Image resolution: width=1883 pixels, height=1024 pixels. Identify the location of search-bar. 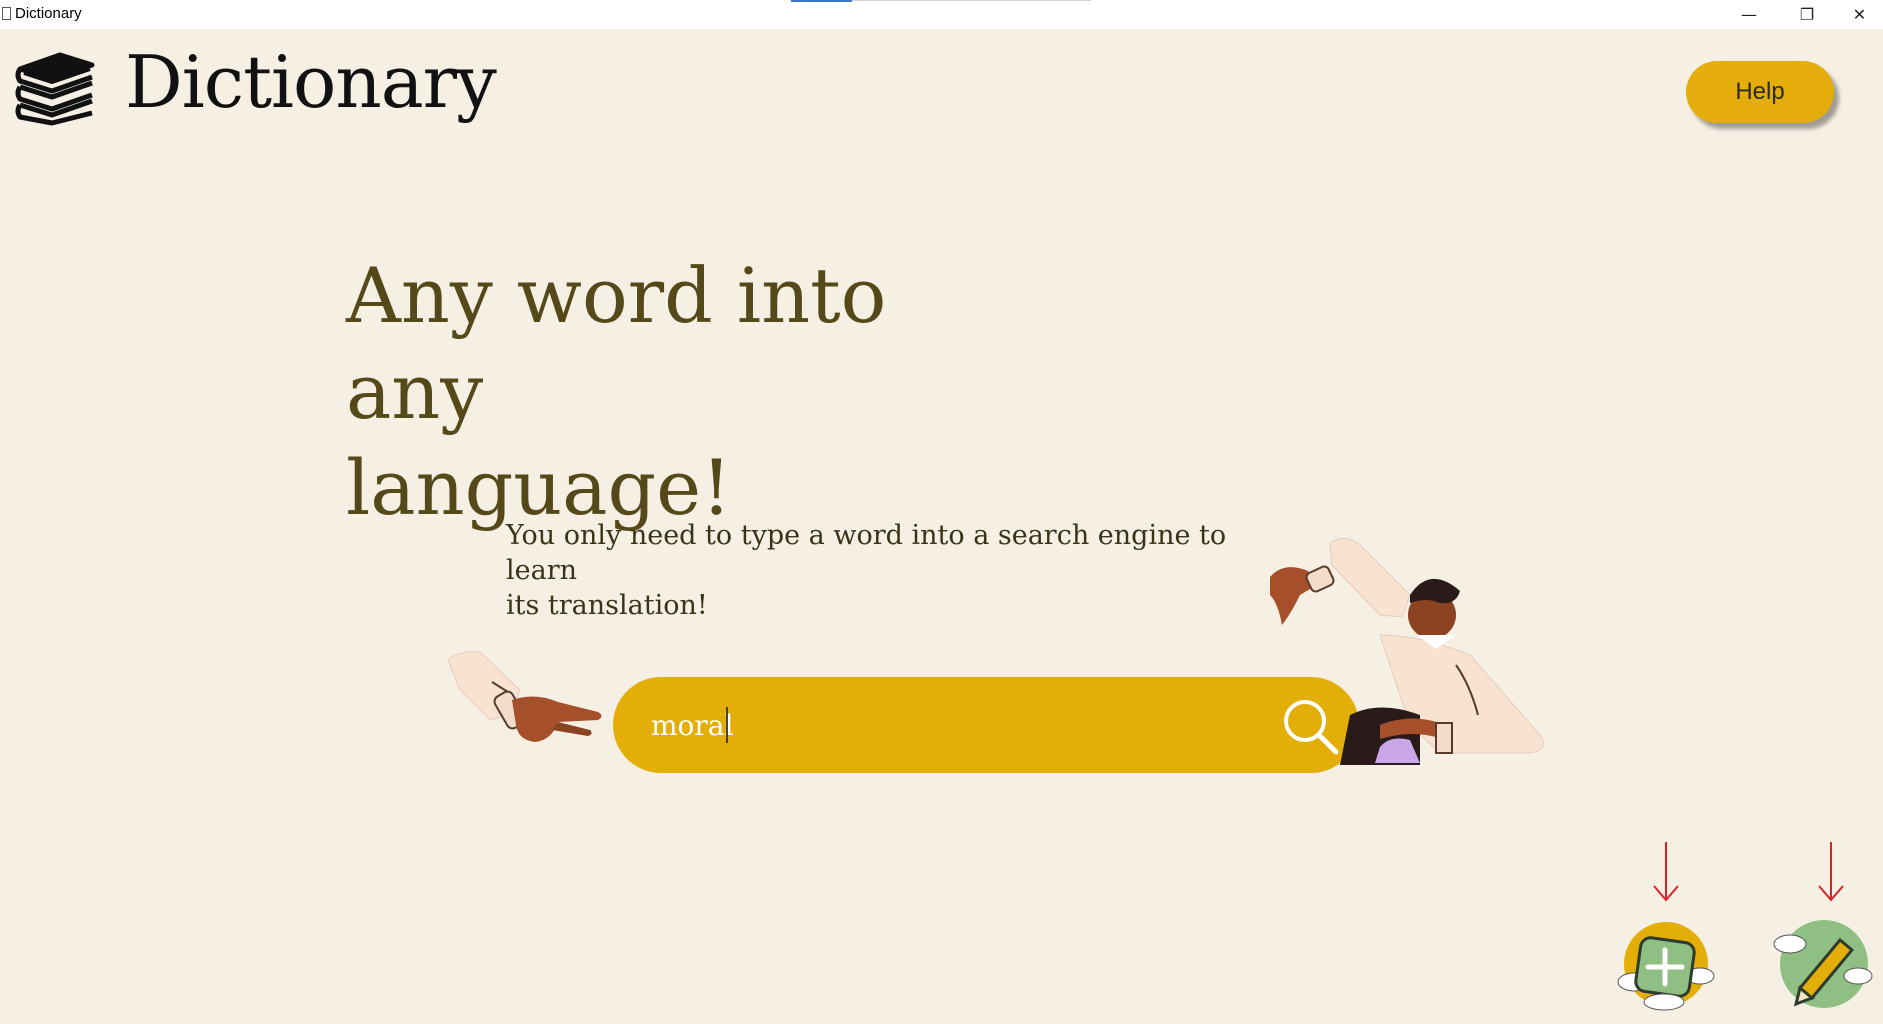
(986, 725).